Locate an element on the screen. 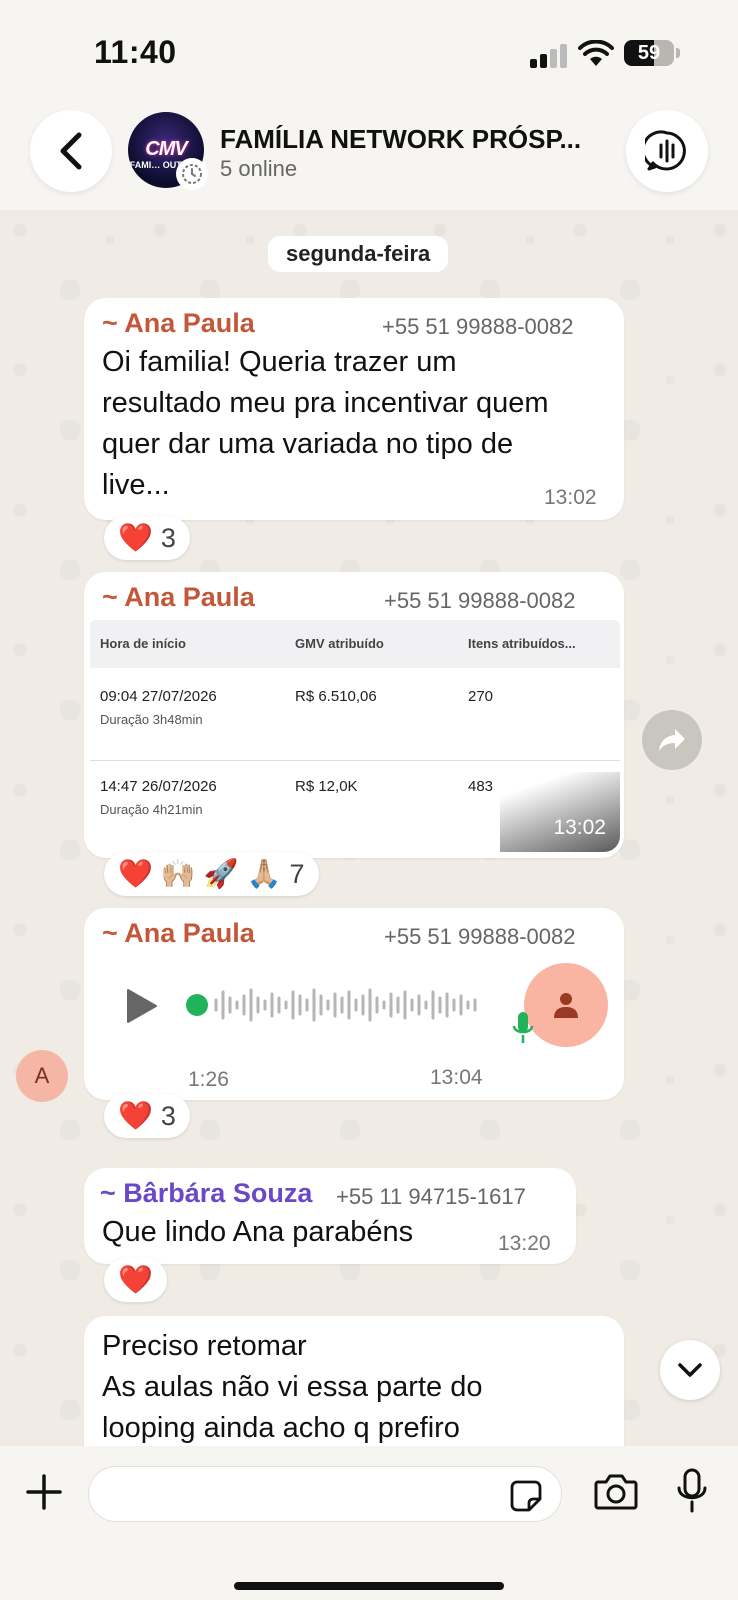  message-composer is located at coordinates (369, 1523).